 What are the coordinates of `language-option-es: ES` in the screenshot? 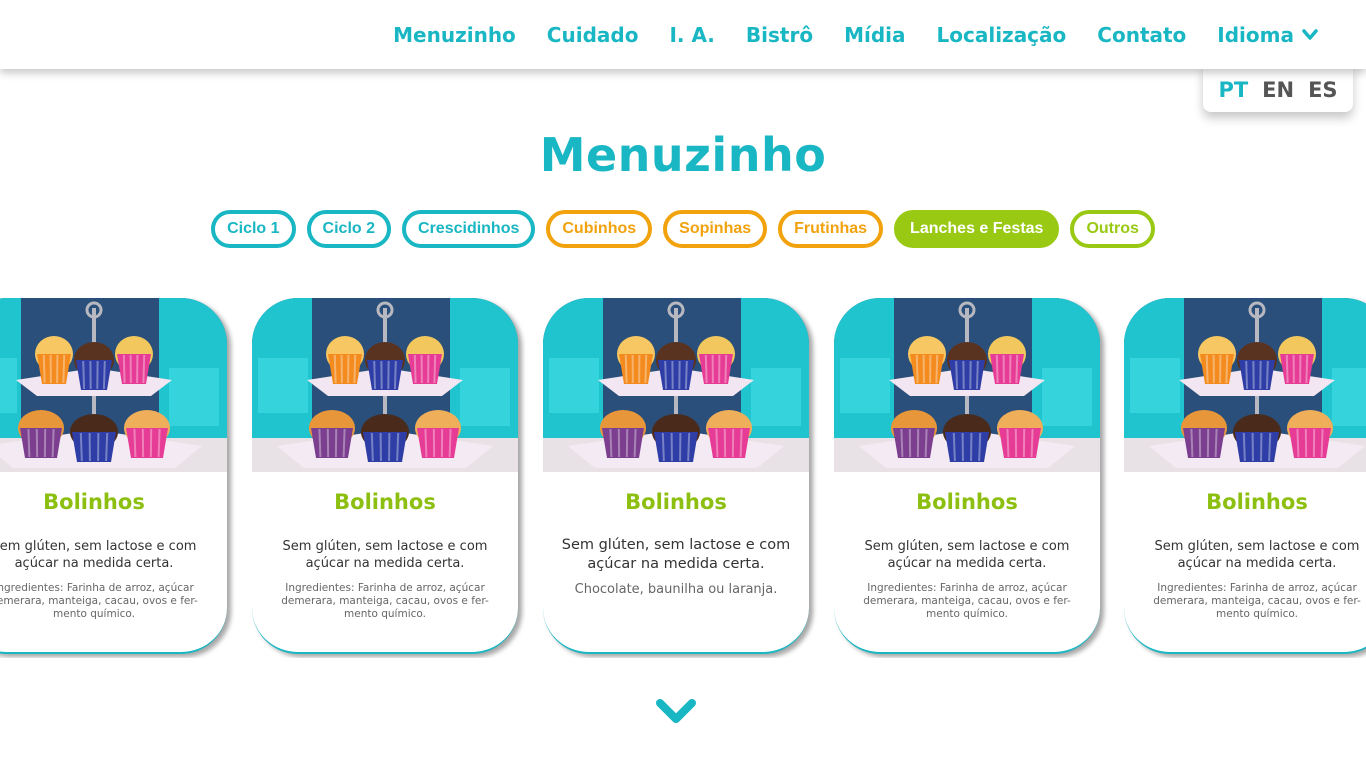 It's located at (1322, 90).